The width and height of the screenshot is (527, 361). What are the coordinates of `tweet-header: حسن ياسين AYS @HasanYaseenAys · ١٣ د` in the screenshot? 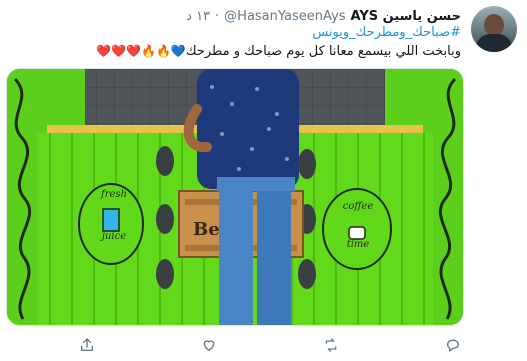 It's located at (323, 16).